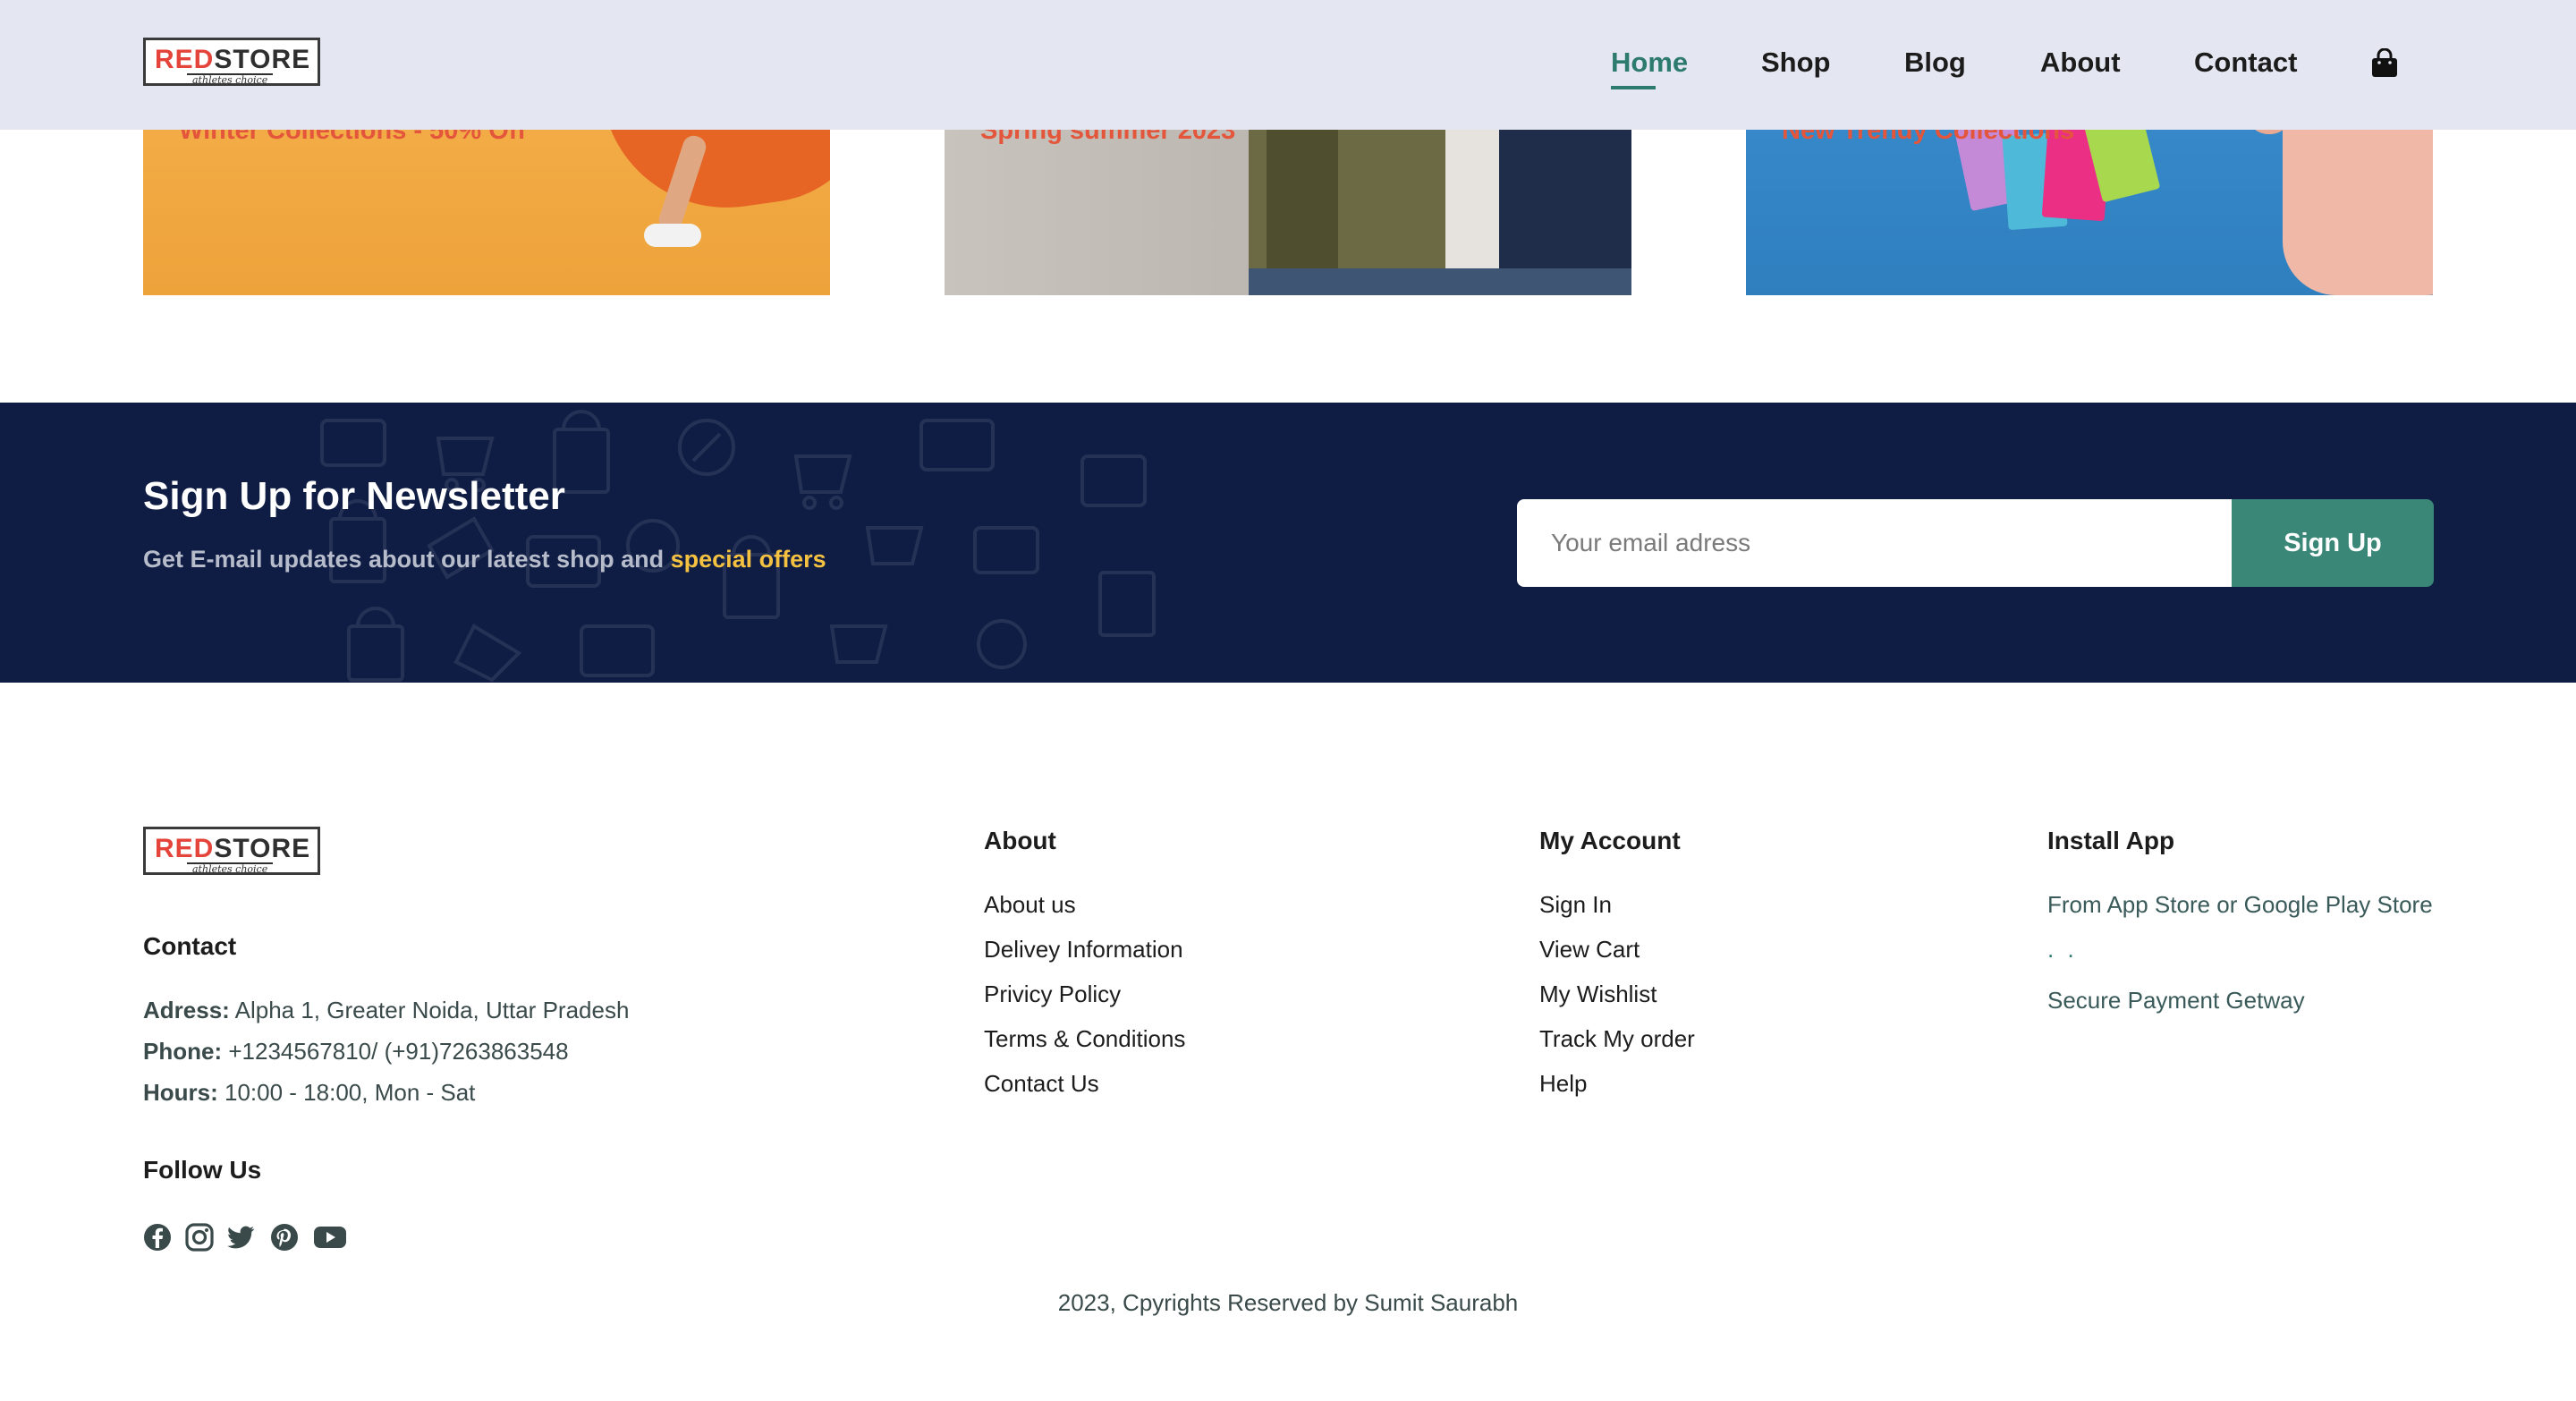  I want to click on nav-home: Home, so click(1649, 63).